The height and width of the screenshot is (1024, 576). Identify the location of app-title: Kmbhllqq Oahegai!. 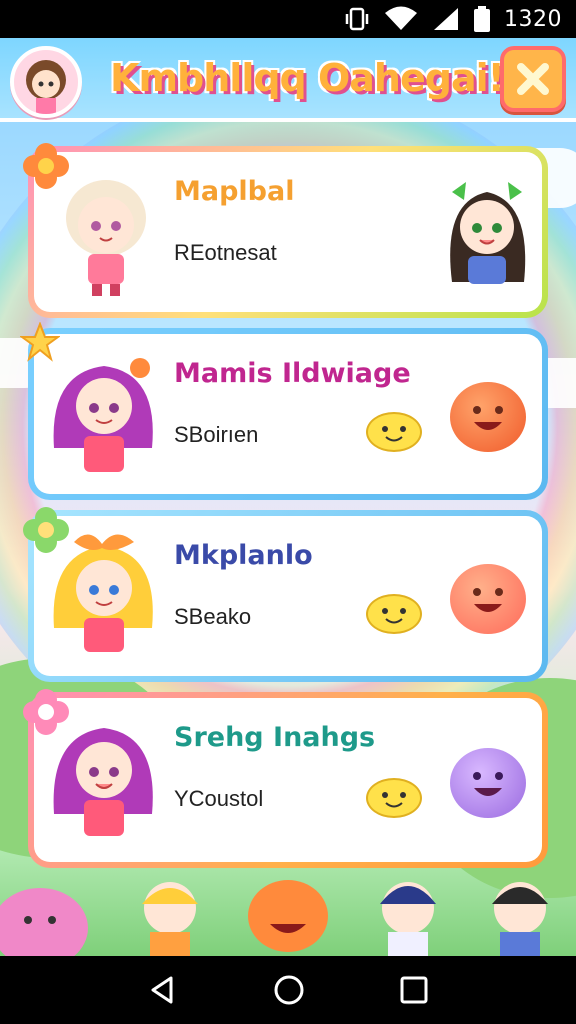
(307, 78).